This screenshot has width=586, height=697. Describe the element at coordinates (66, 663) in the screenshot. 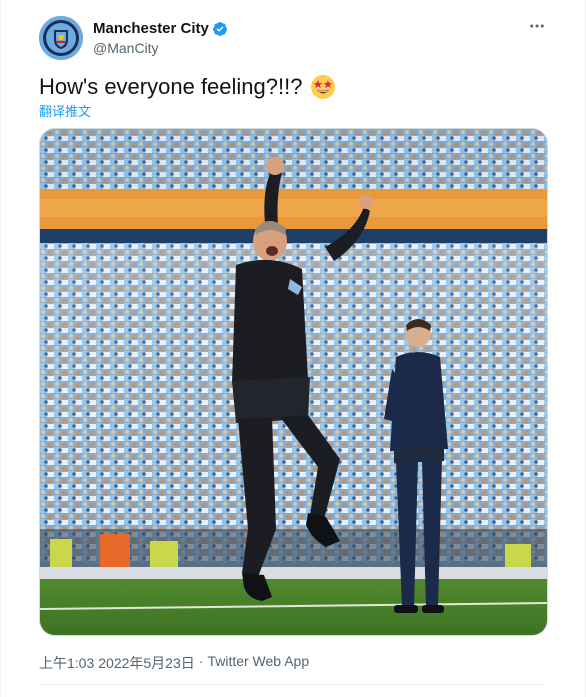

I see `tweet-time: 上午1:03` at that location.